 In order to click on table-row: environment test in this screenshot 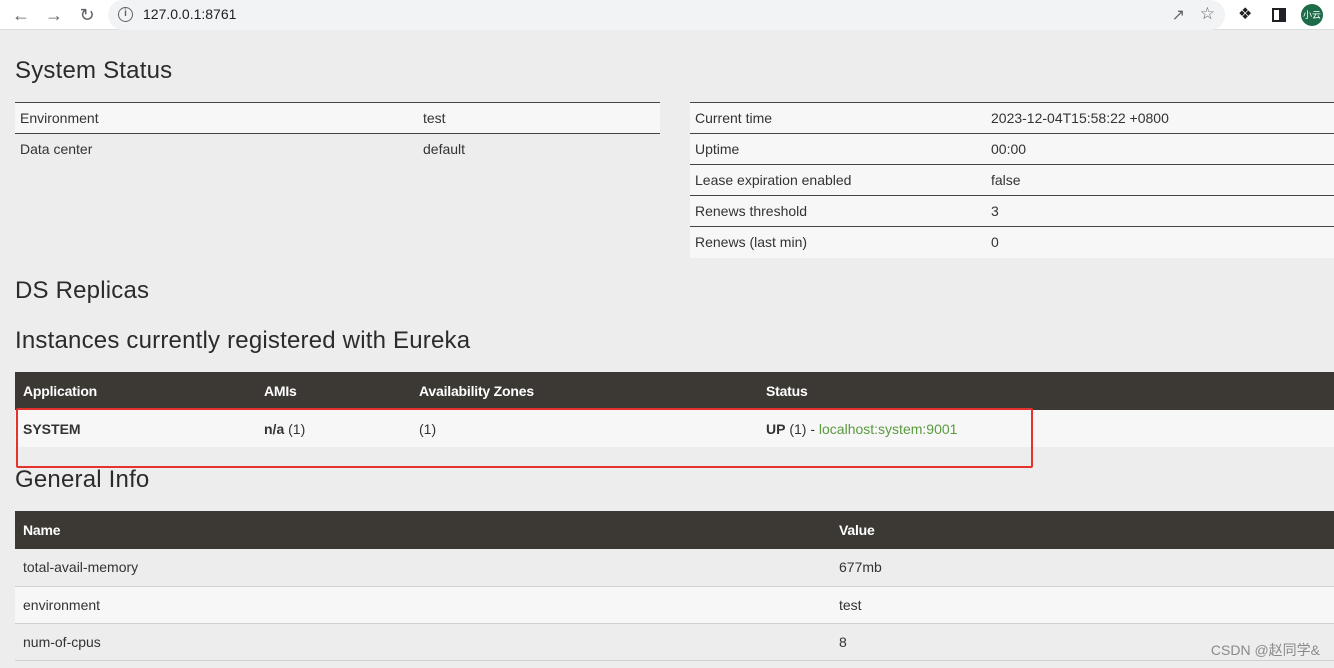, I will do `click(674, 605)`.